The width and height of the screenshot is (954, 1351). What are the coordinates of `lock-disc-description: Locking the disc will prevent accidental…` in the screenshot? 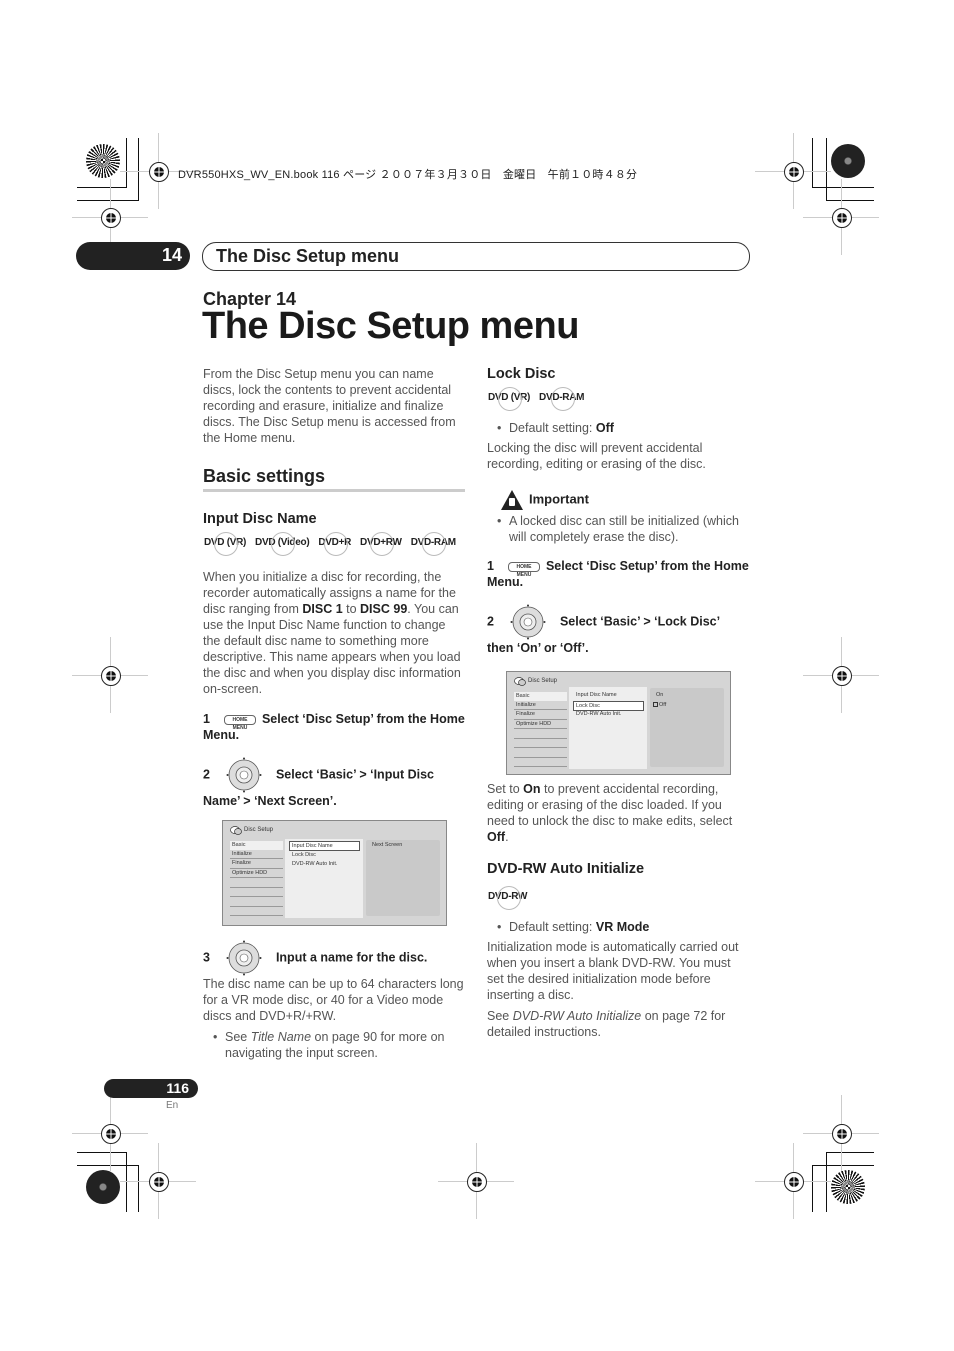 It's located at (596, 456).